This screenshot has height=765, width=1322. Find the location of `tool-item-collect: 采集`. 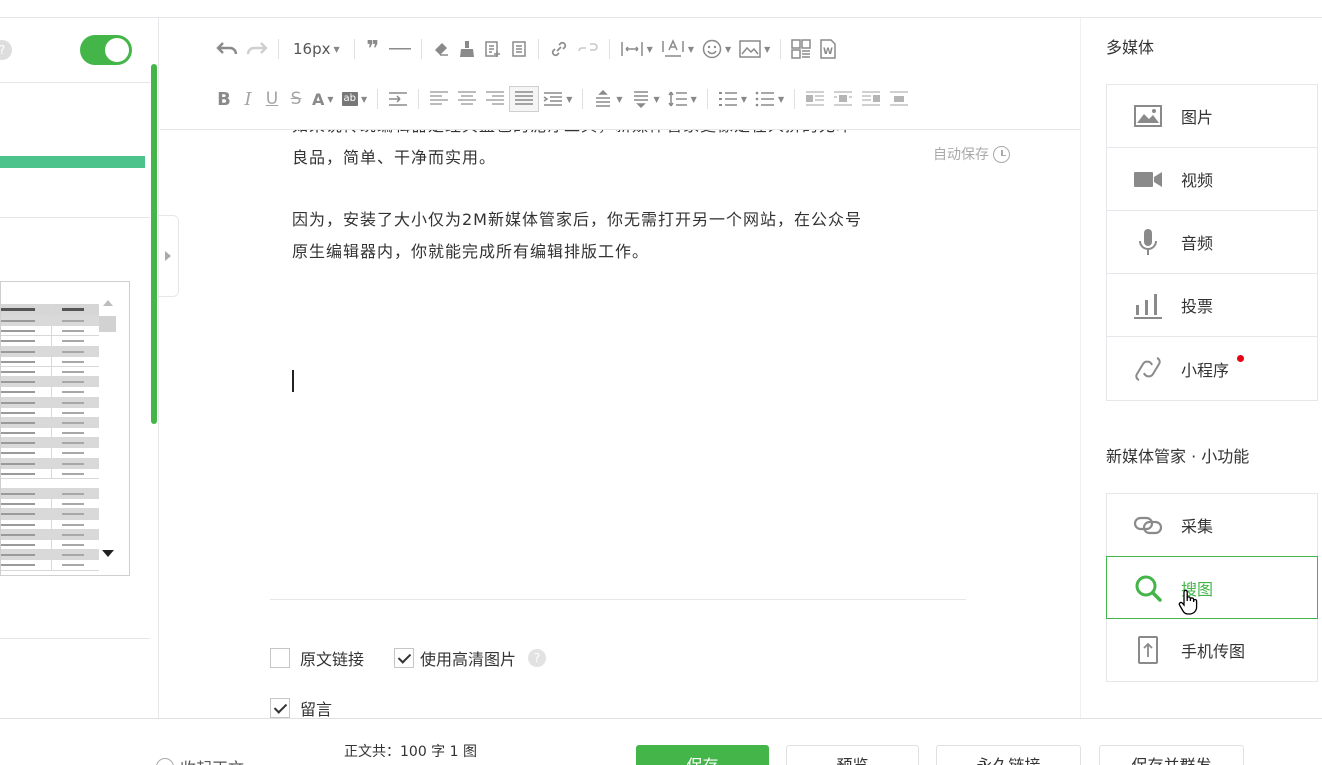

tool-item-collect: 采集 is located at coordinates (1212, 525).